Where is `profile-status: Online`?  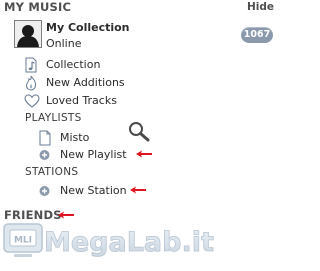 profile-status: Online is located at coordinates (64, 43).